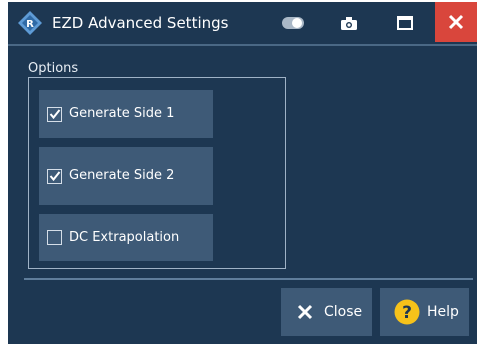 The width and height of the screenshot is (481, 347). What do you see at coordinates (405, 23) in the screenshot?
I see `maximize-icon` at bounding box center [405, 23].